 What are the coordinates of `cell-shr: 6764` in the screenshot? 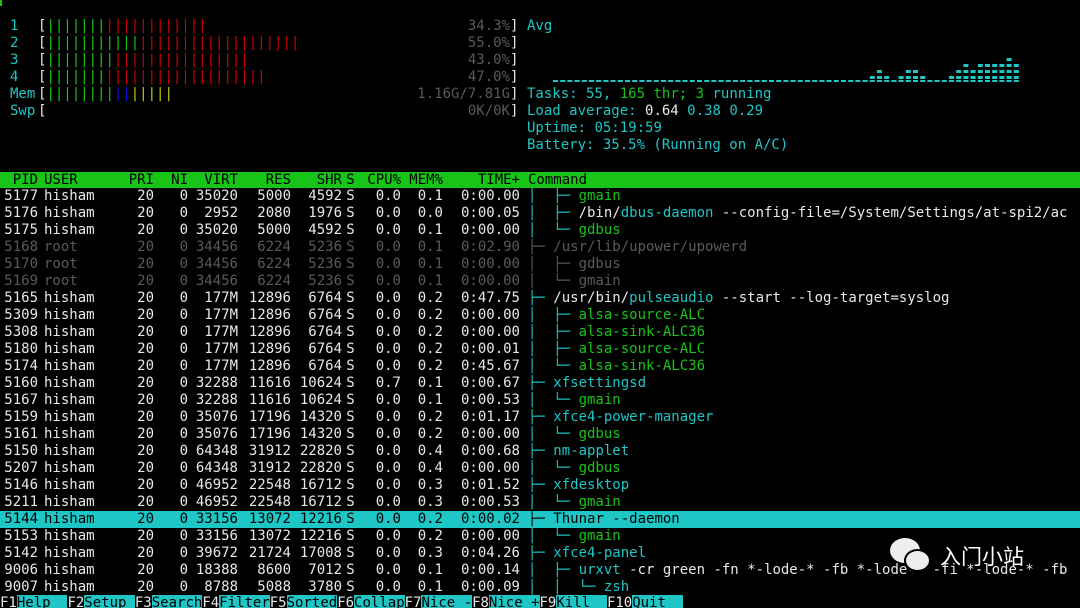 It's located at (325, 349).